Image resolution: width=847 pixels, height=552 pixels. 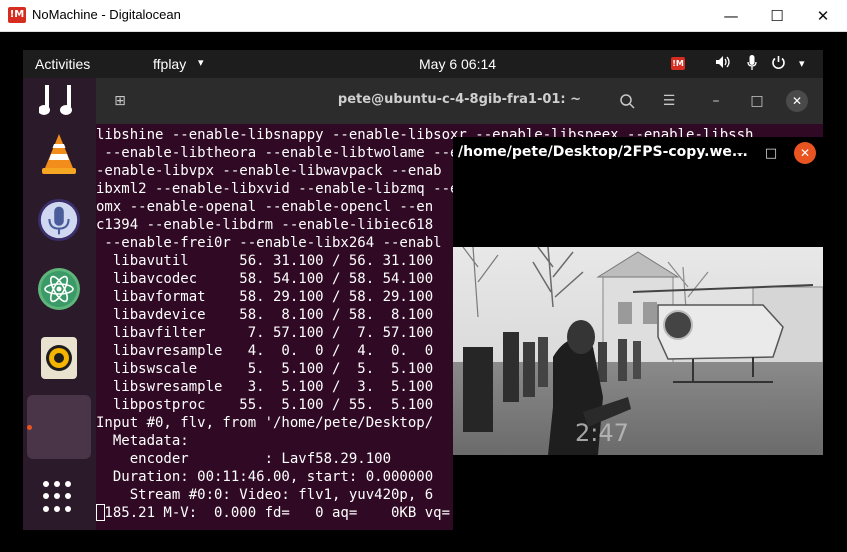 I want to click on terminal-dock-item-active, so click(x=59, y=427).